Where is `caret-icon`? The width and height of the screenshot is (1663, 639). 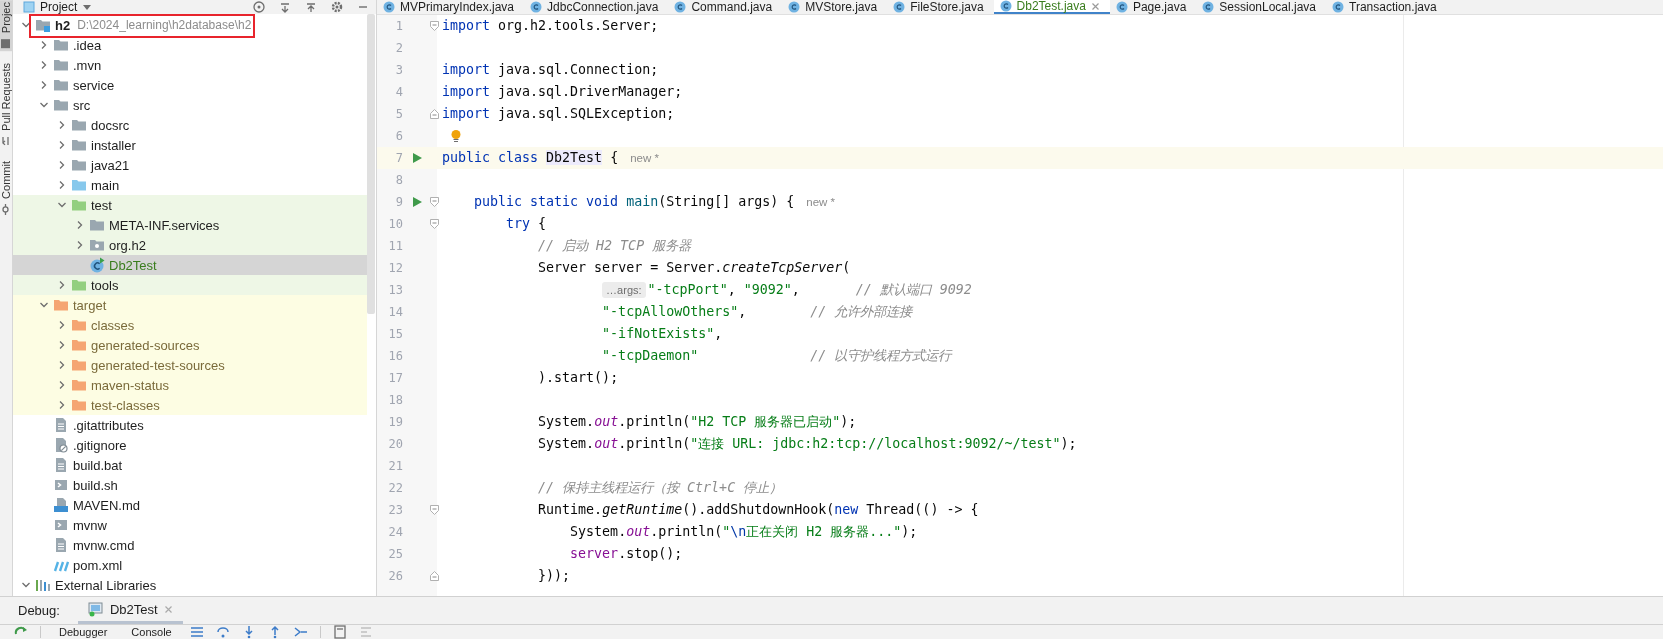
caret-icon is located at coordinates (87, 7).